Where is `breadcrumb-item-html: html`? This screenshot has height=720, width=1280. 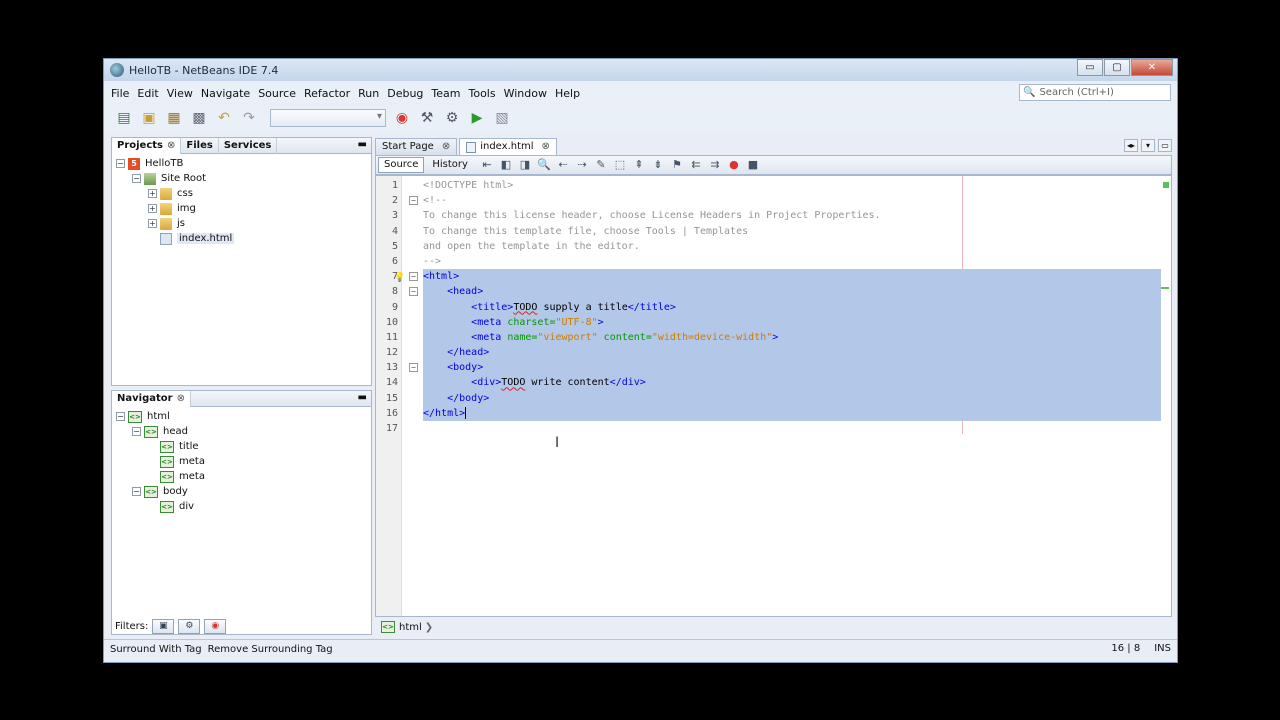 breadcrumb-item-html: html is located at coordinates (410, 627).